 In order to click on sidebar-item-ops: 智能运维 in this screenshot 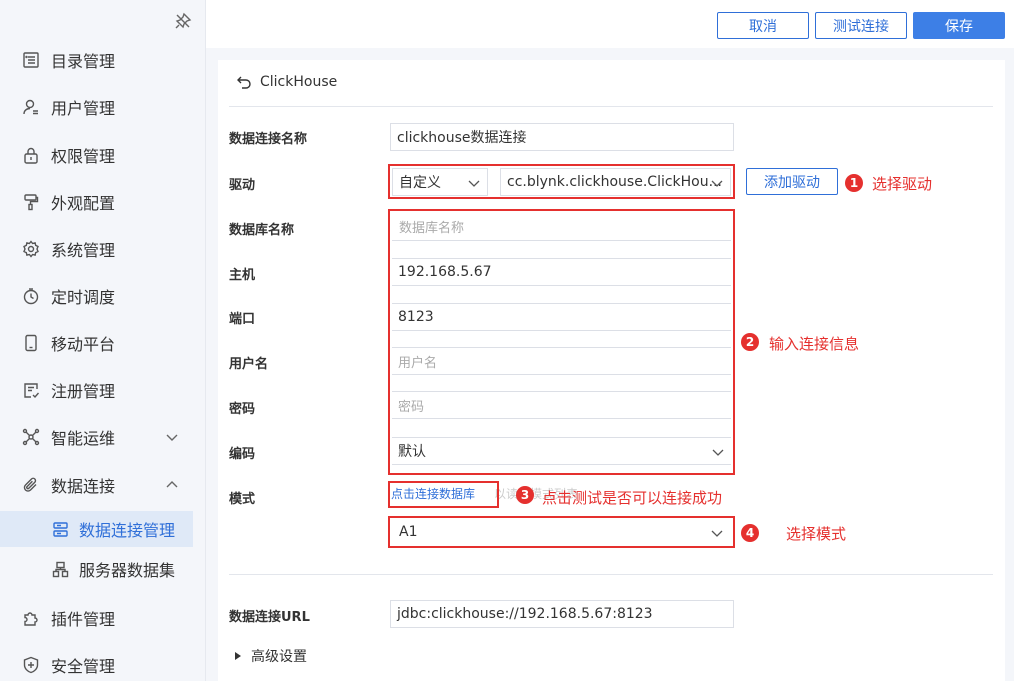, I will do `click(103, 437)`.